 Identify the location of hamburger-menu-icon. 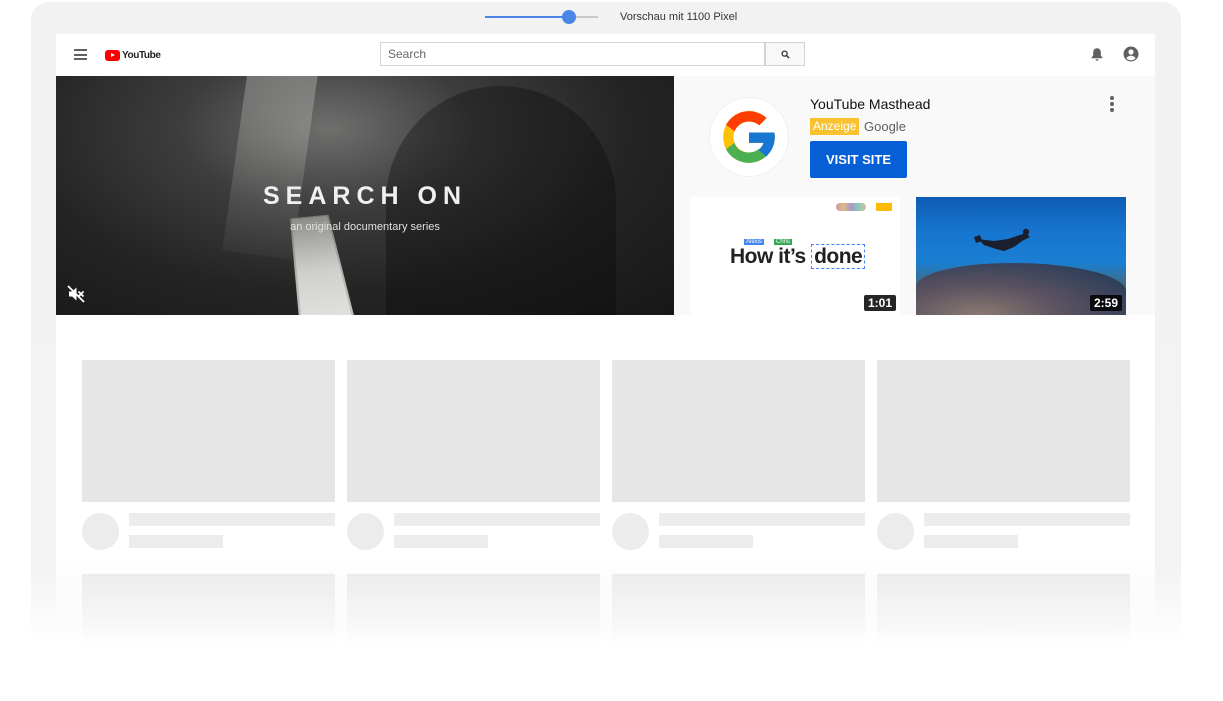
(80, 54).